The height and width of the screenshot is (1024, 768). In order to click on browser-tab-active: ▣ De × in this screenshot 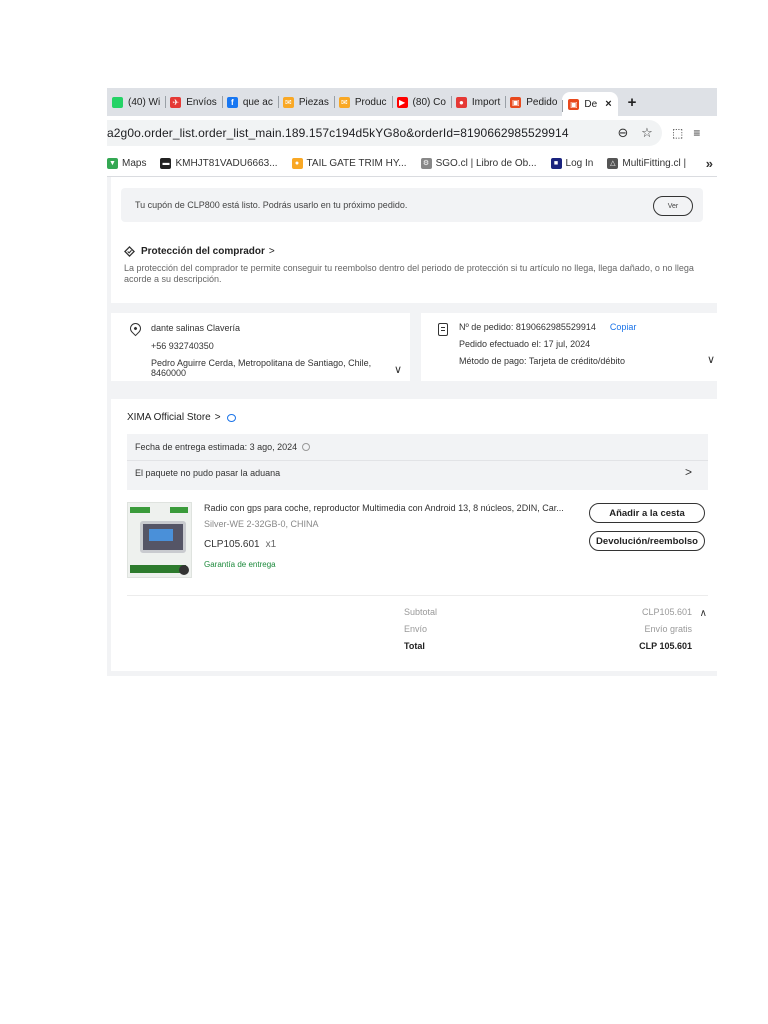, I will do `click(590, 104)`.